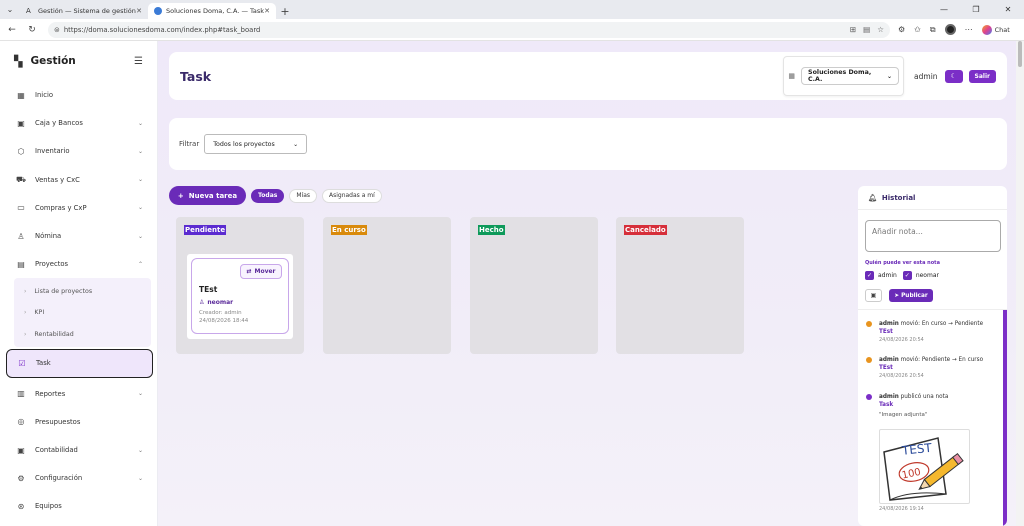  What do you see at coordinates (969, 29) in the screenshot?
I see `more-menu-icon: ⋯` at bounding box center [969, 29].